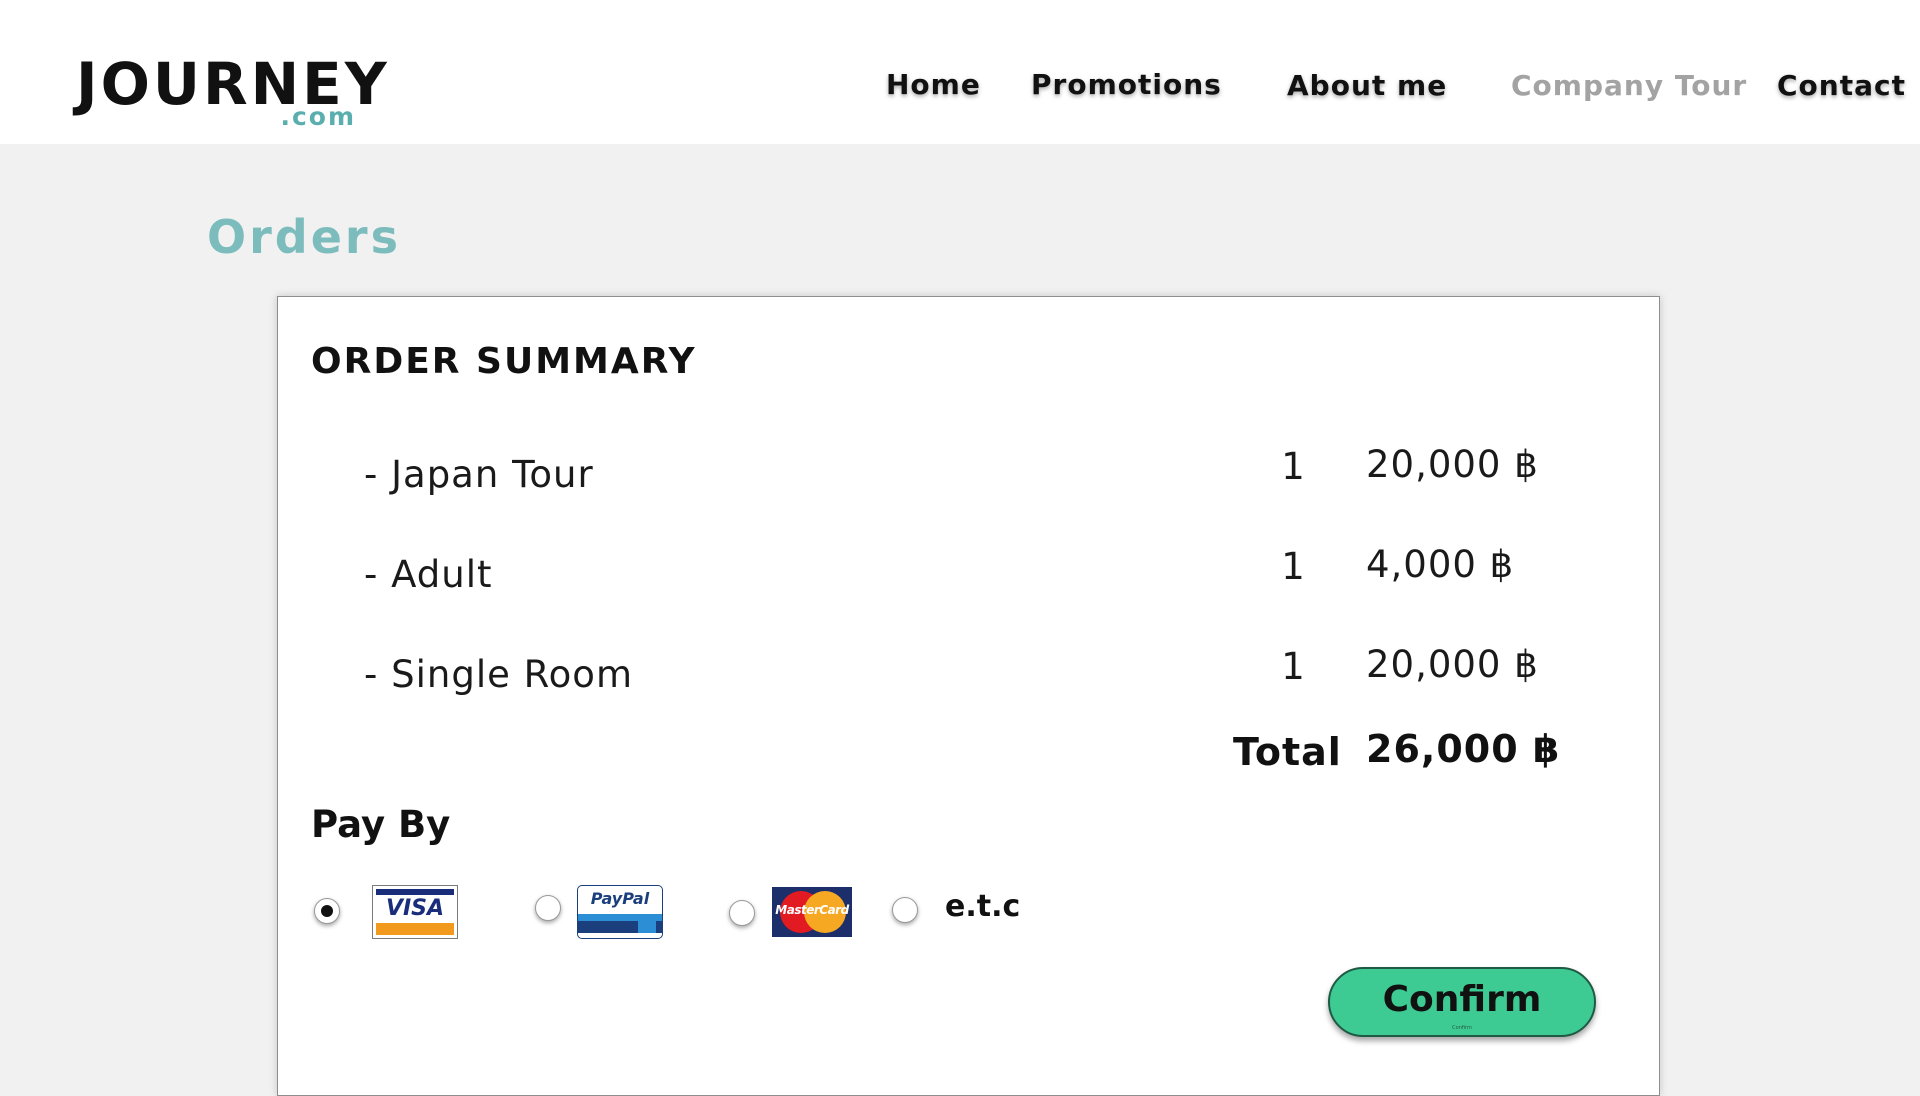 The width and height of the screenshot is (1920, 1096). What do you see at coordinates (1126, 84) in the screenshot?
I see `nav-promotions: Promotions` at bounding box center [1126, 84].